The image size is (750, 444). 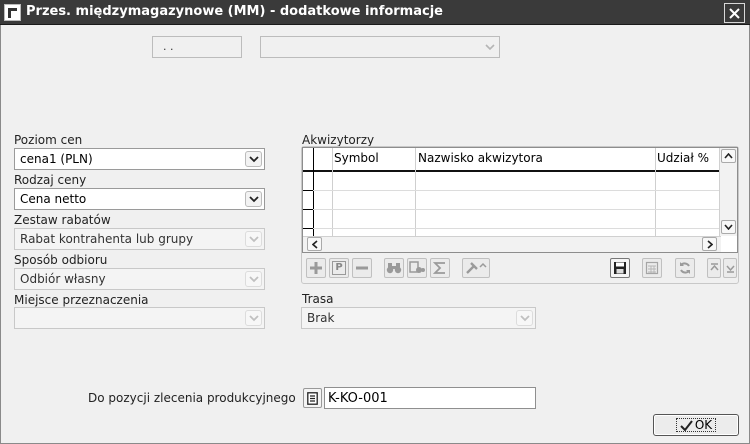 What do you see at coordinates (358, 398) in the screenshot?
I see `production-order-value: K-KO-001` at bounding box center [358, 398].